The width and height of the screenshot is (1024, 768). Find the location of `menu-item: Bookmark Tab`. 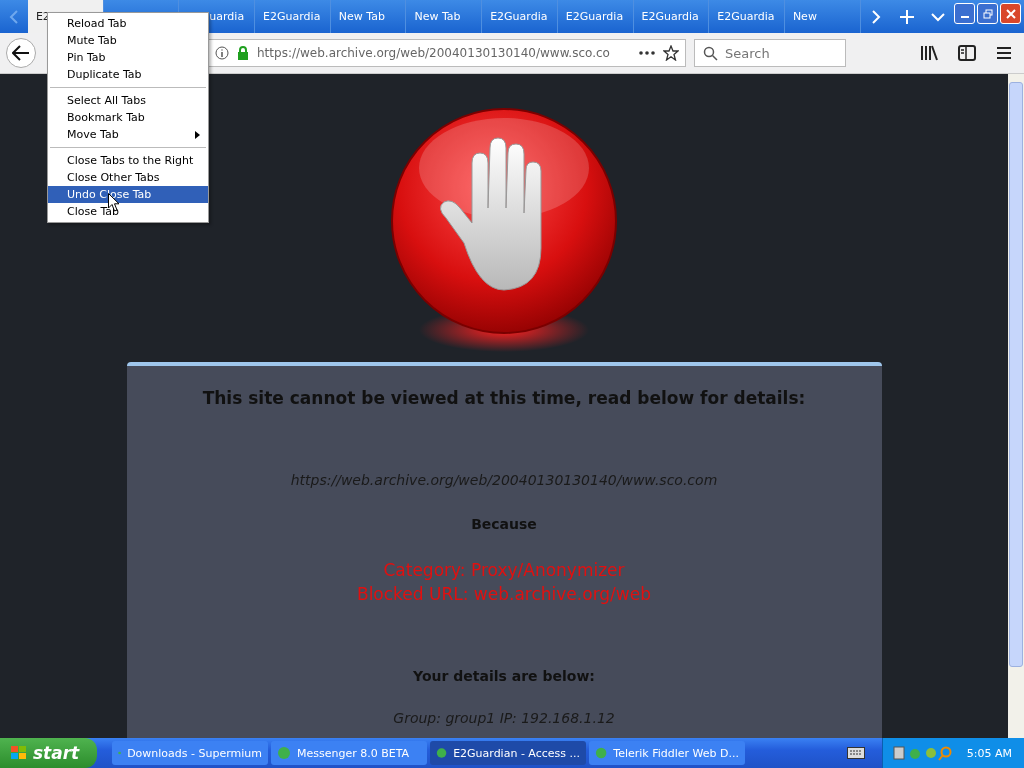

menu-item: Bookmark Tab is located at coordinates (128, 117).